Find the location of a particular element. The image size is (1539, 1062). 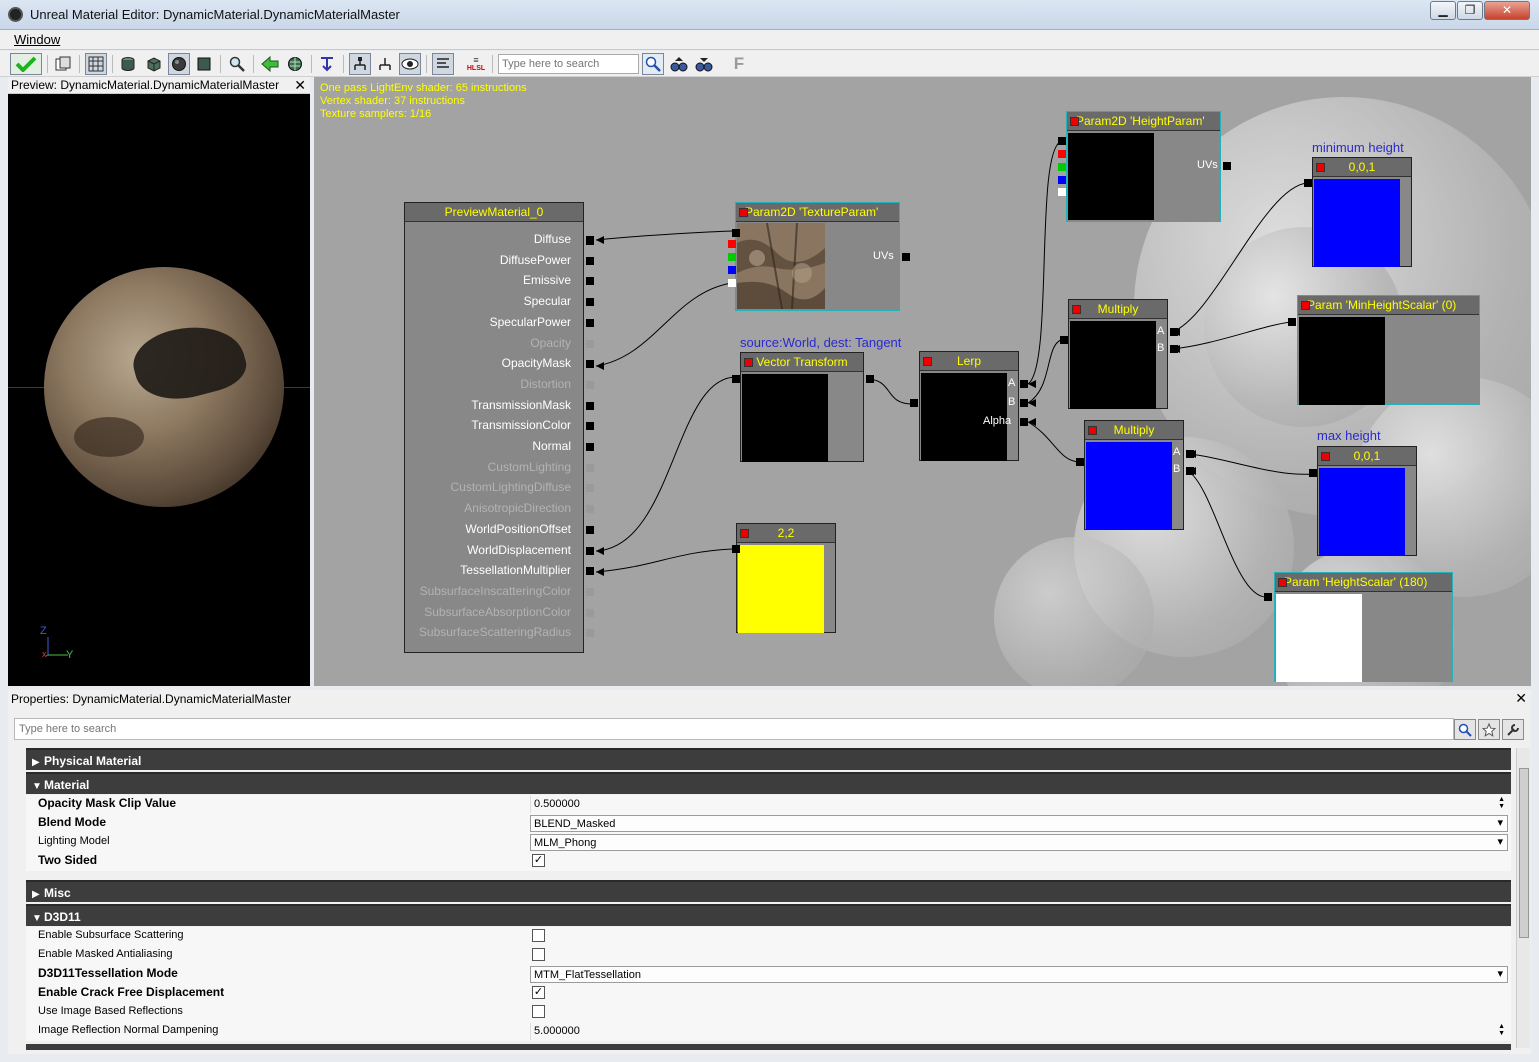

toolbar-search-button is located at coordinates (653, 64).